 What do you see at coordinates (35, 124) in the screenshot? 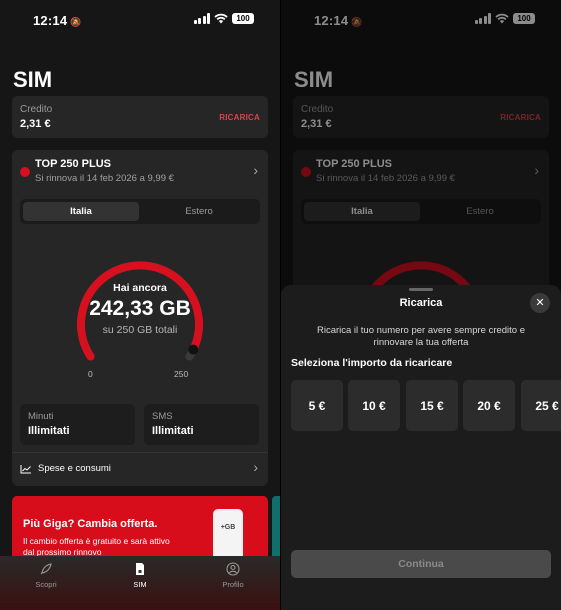
I see `credit-value: 2,31 €` at bounding box center [35, 124].